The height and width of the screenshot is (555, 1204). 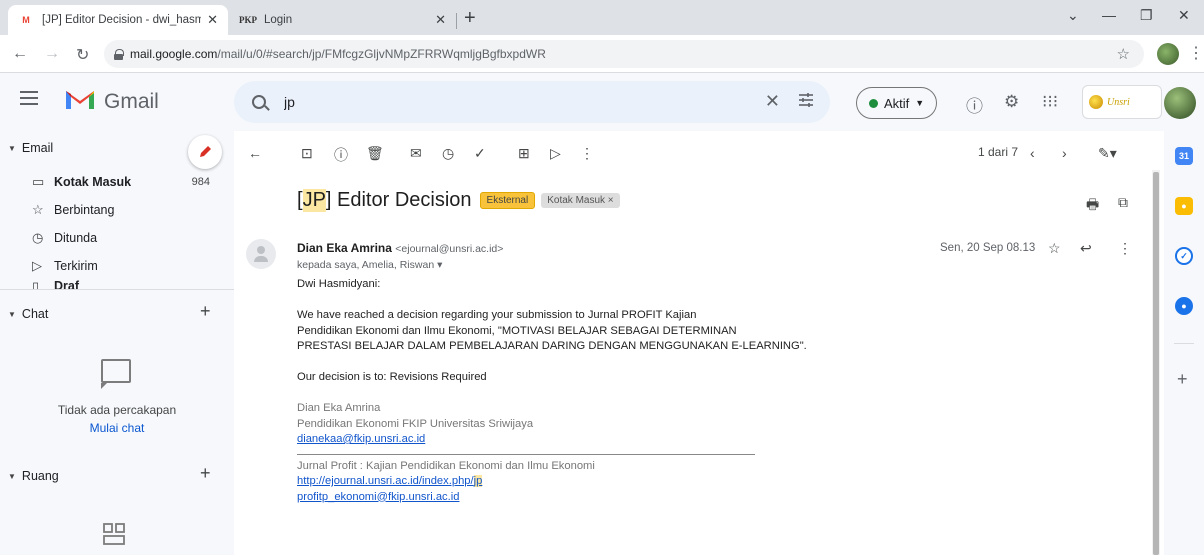 What do you see at coordinates (30, 148) in the screenshot?
I see `email-section-header: ▼ Email` at bounding box center [30, 148].